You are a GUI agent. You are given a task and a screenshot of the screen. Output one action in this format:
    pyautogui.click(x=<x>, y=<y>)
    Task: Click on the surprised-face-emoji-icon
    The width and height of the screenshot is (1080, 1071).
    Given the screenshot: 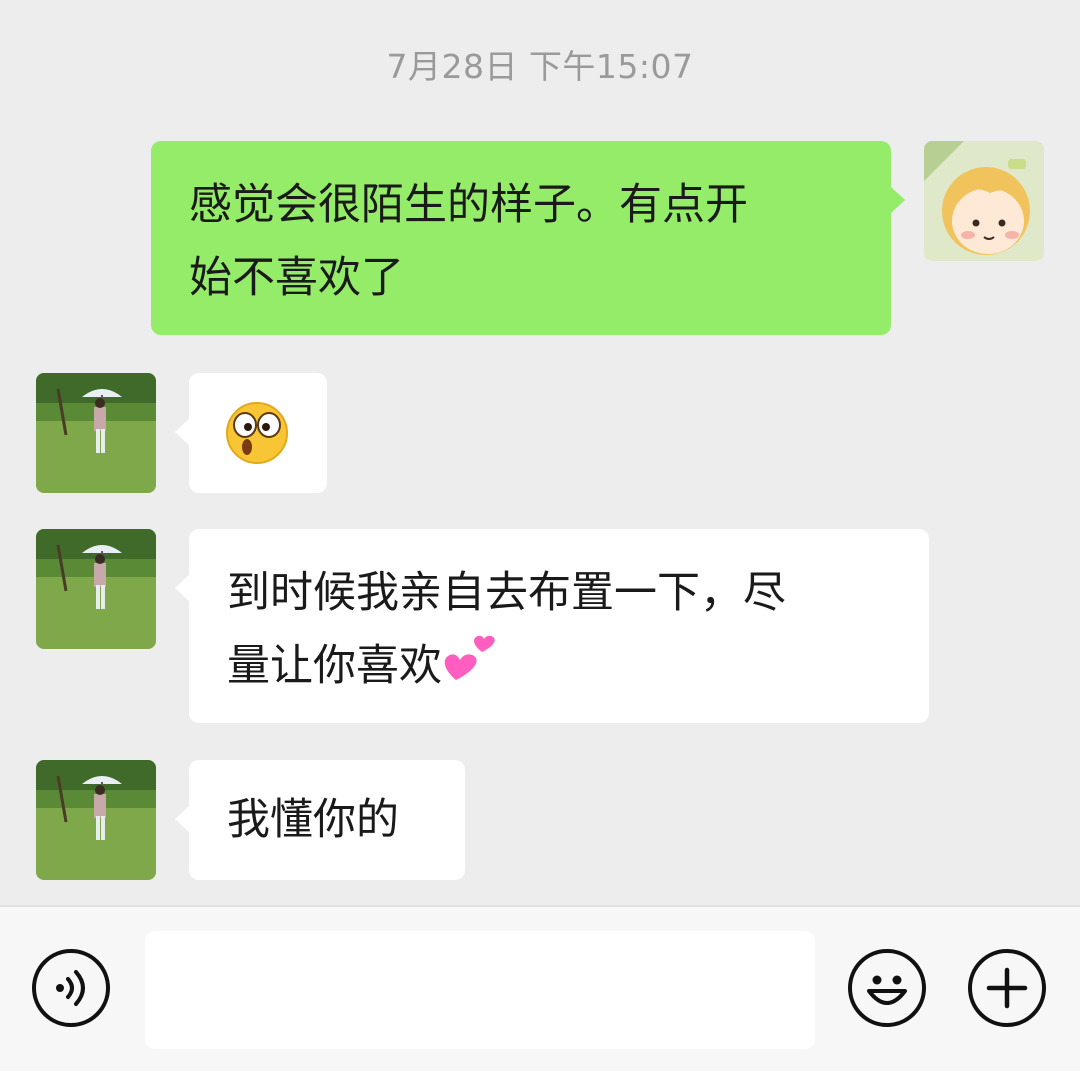 What is the action you would take?
    pyautogui.click(x=257, y=433)
    